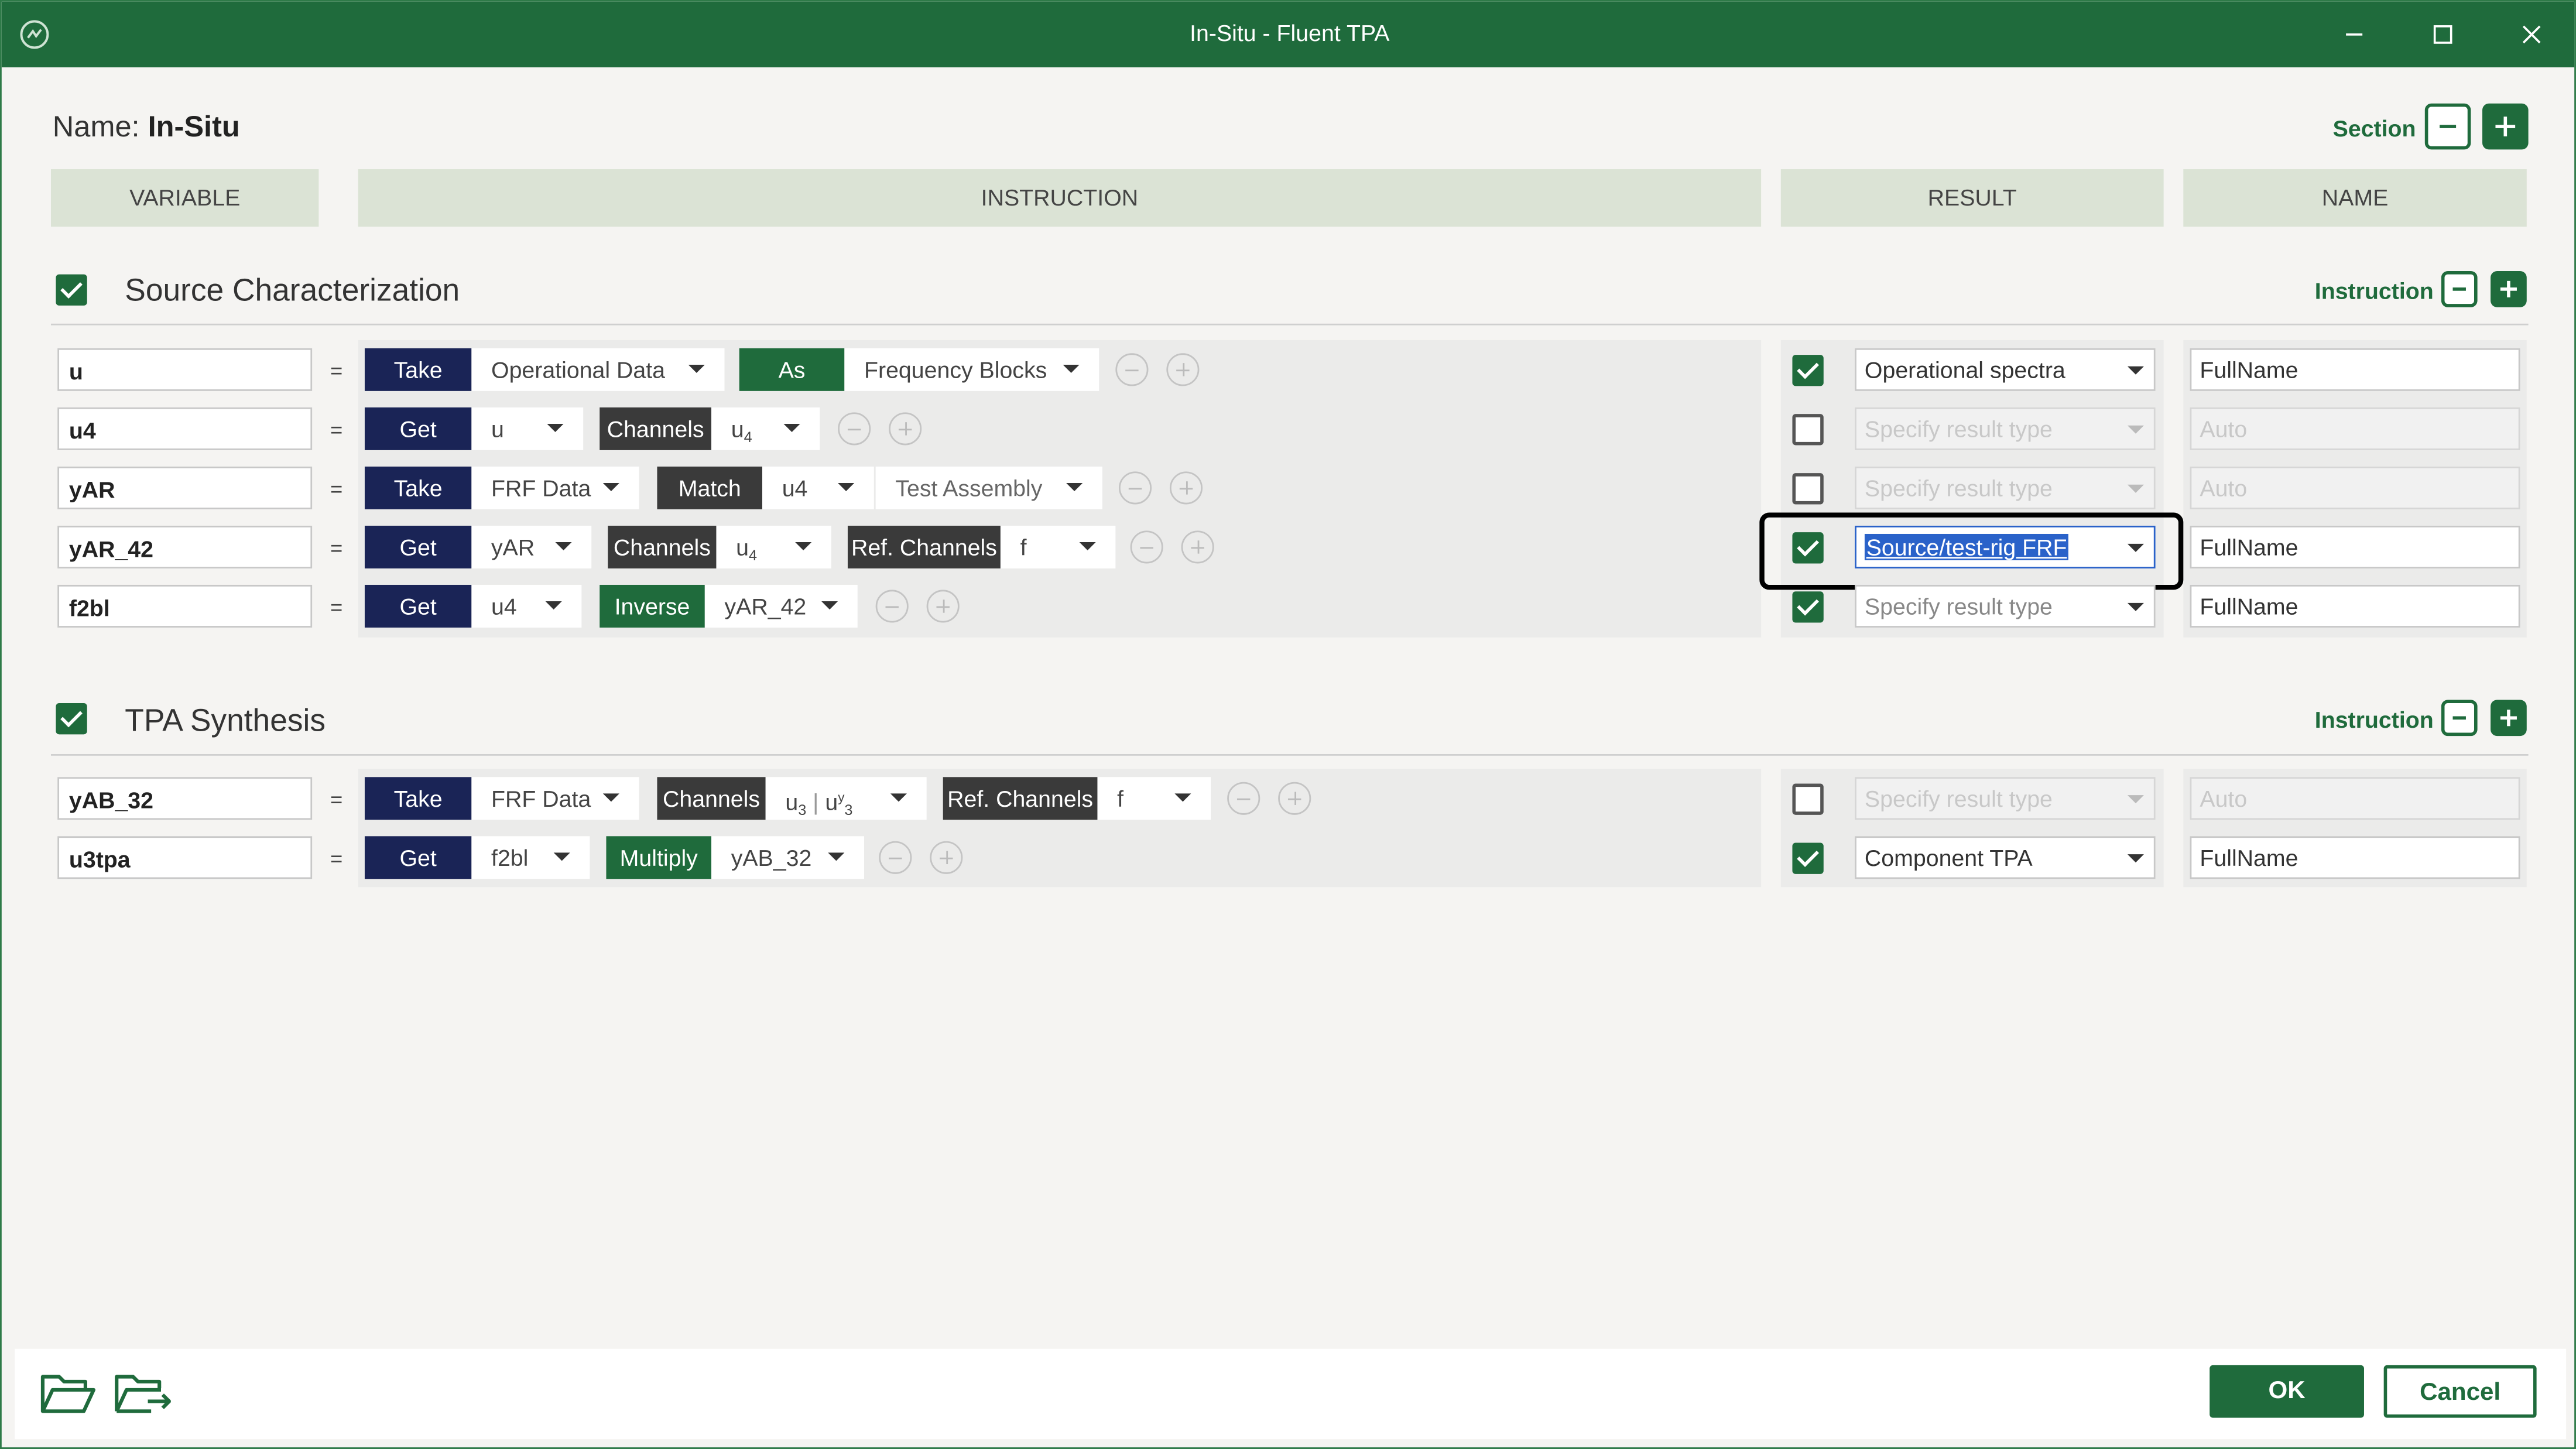  Describe the element at coordinates (185, 428) in the screenshot. I see `variable-input: u4` at that location.